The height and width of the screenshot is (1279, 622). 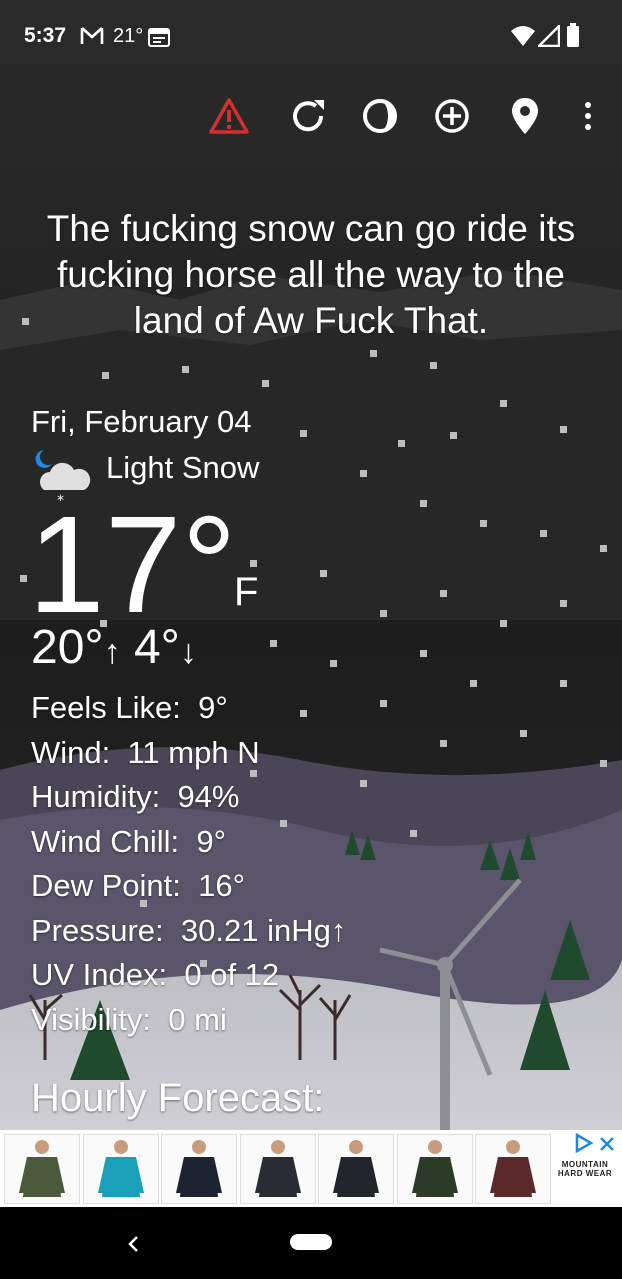 I want to click on stat-label: Visibility:, so click(x=91, y=1019).